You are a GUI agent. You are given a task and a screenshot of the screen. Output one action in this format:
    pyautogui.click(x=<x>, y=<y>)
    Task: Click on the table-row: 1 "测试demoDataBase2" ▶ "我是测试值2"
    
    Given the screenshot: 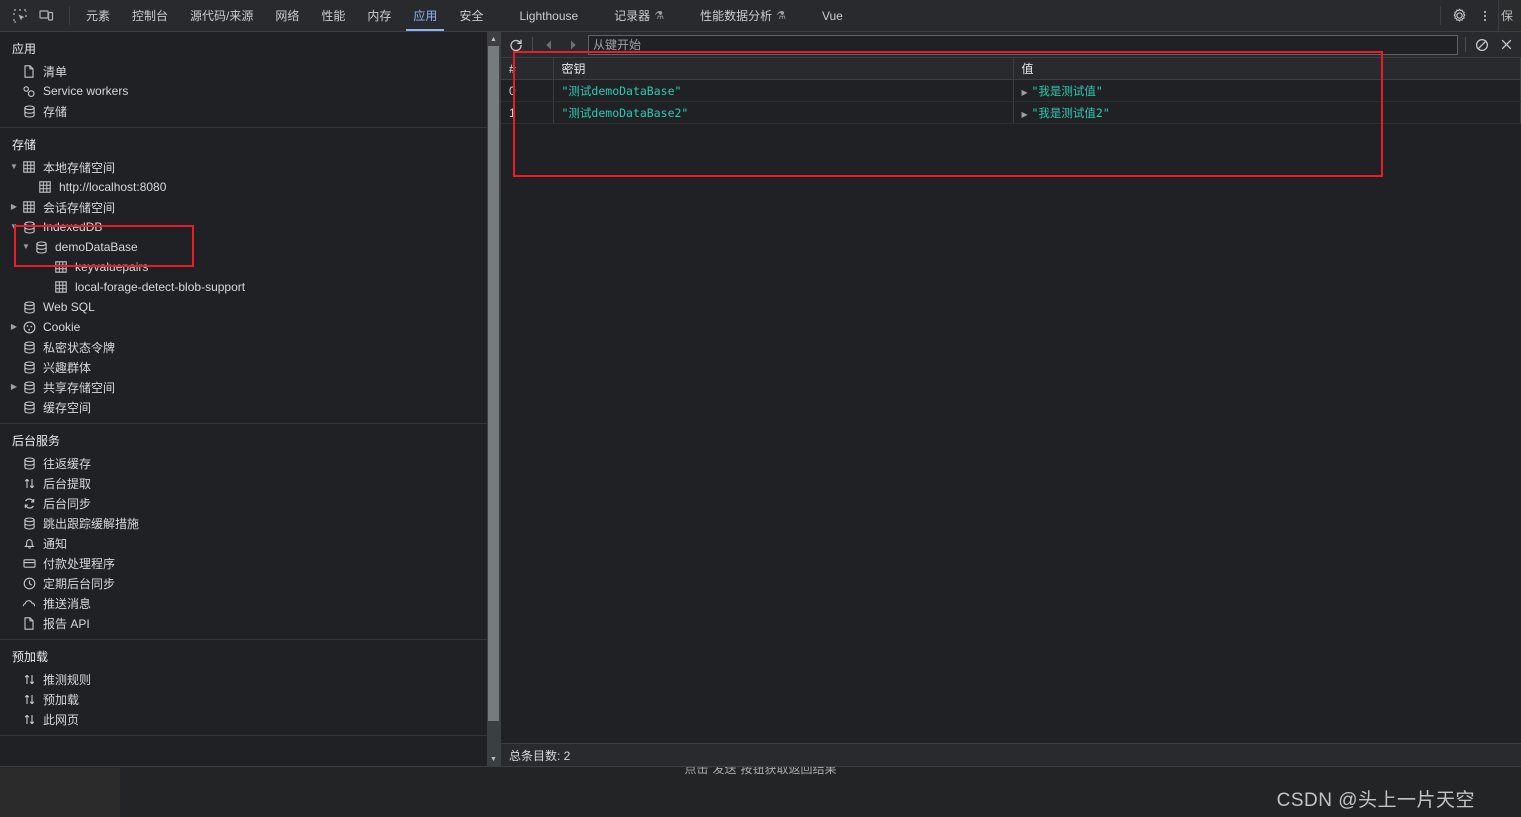 What is the action you would take?
    pyautogui.click(x=1011, y=112)
    